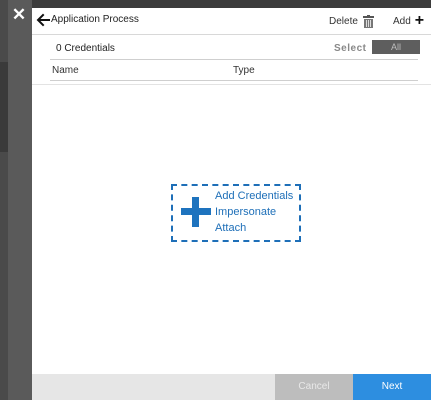 The height and width of the screenshot is (400, 431). Describe the element at coordinates (43, 20) in the screenshot. I see `back-arrow-icon` at that location.